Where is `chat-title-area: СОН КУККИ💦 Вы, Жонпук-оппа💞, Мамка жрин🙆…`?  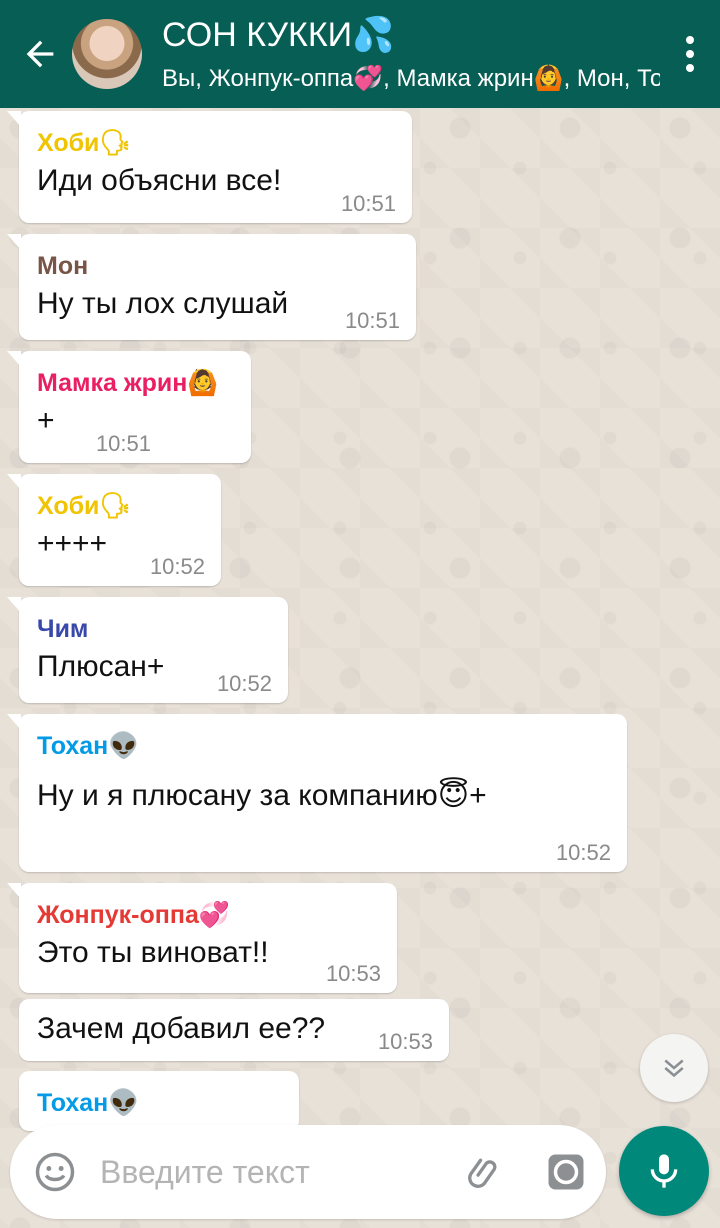
chat-title-area: СОН КУККИ💦 Вы, Жонпук-оппа💞, Мамка жрин🙆… is located at coordinates (411, 54).